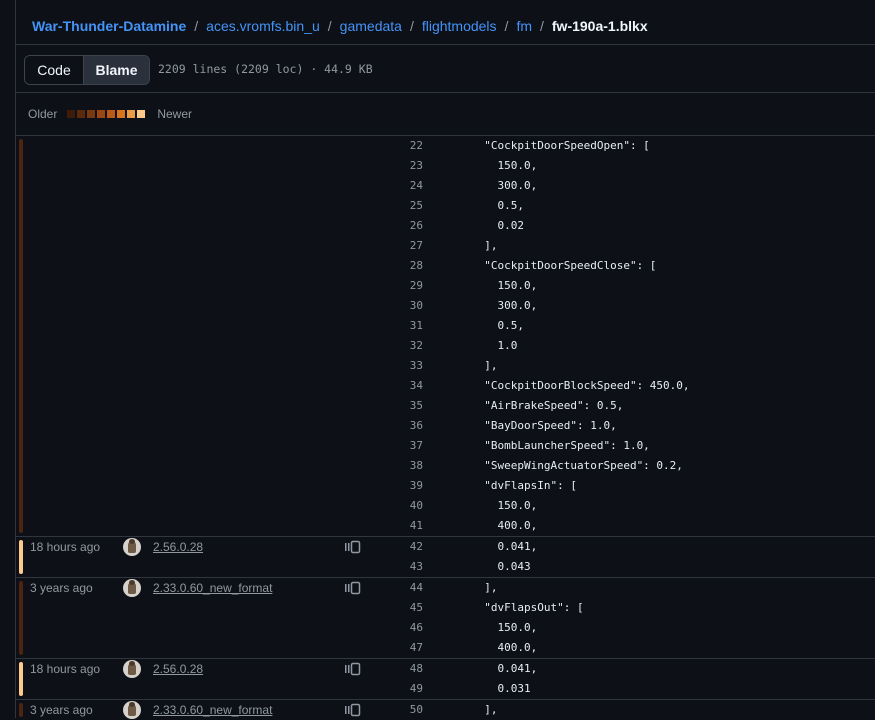 The image size is (875, 720). I want to click on code-line: 37 "BombLauncherSpeed": 1.0,, so click(445, 446).